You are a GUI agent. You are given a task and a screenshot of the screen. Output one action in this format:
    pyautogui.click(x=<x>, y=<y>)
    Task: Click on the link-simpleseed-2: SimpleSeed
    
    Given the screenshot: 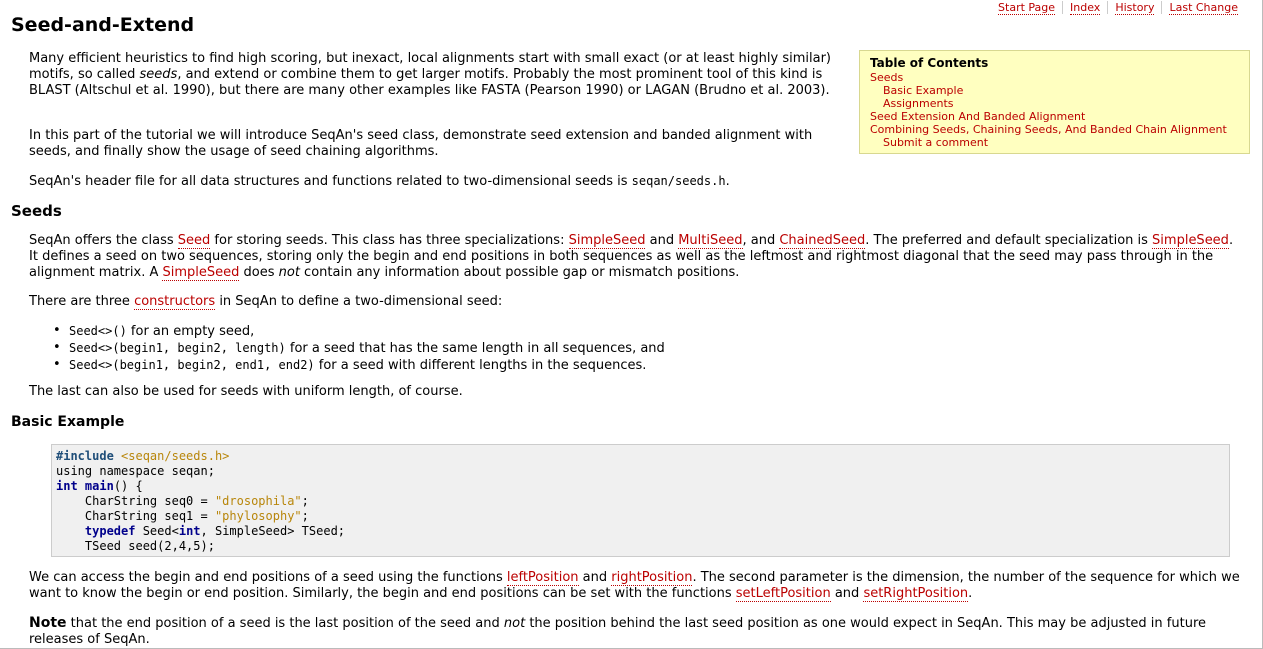 What is the action you would take?
    pyautogui.click(x=1190, y=241)
    